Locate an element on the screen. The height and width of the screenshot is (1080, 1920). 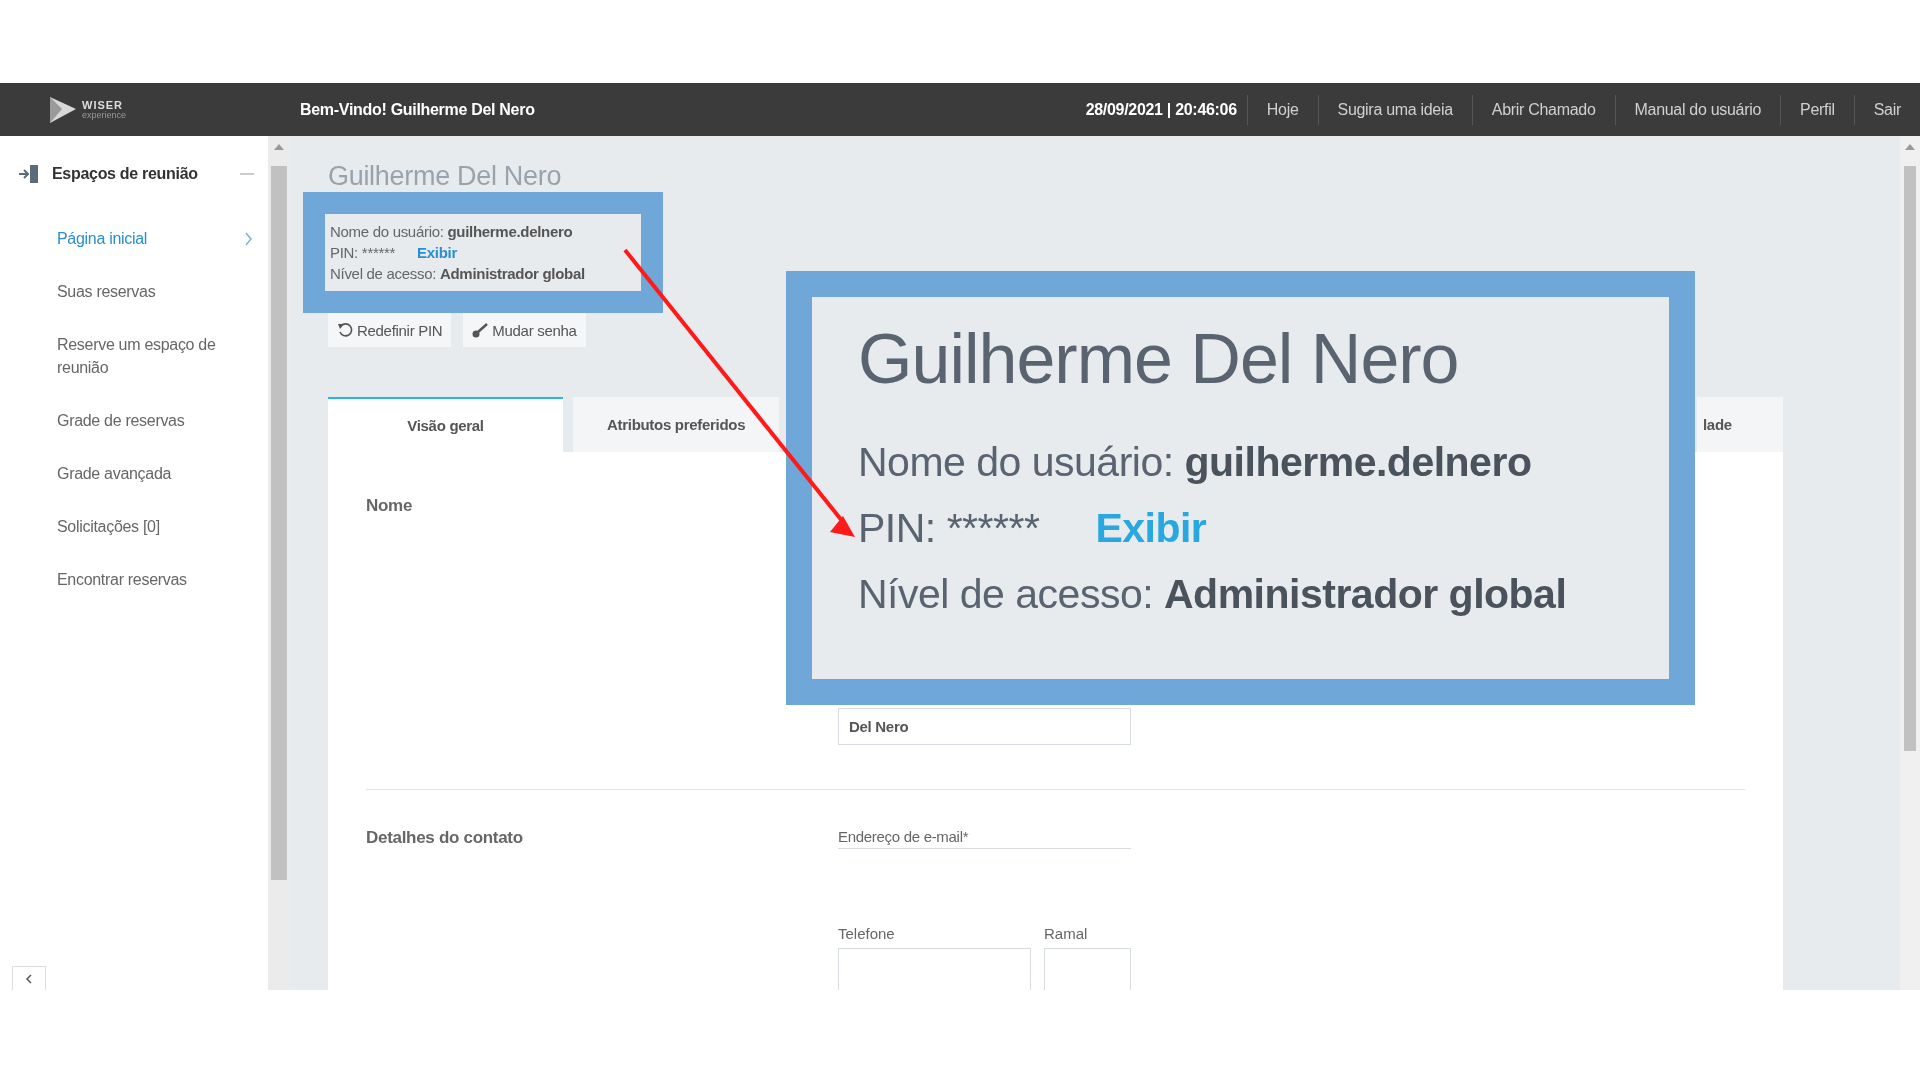
tab: Atributos preferidos is located at coordinates (676, 424).